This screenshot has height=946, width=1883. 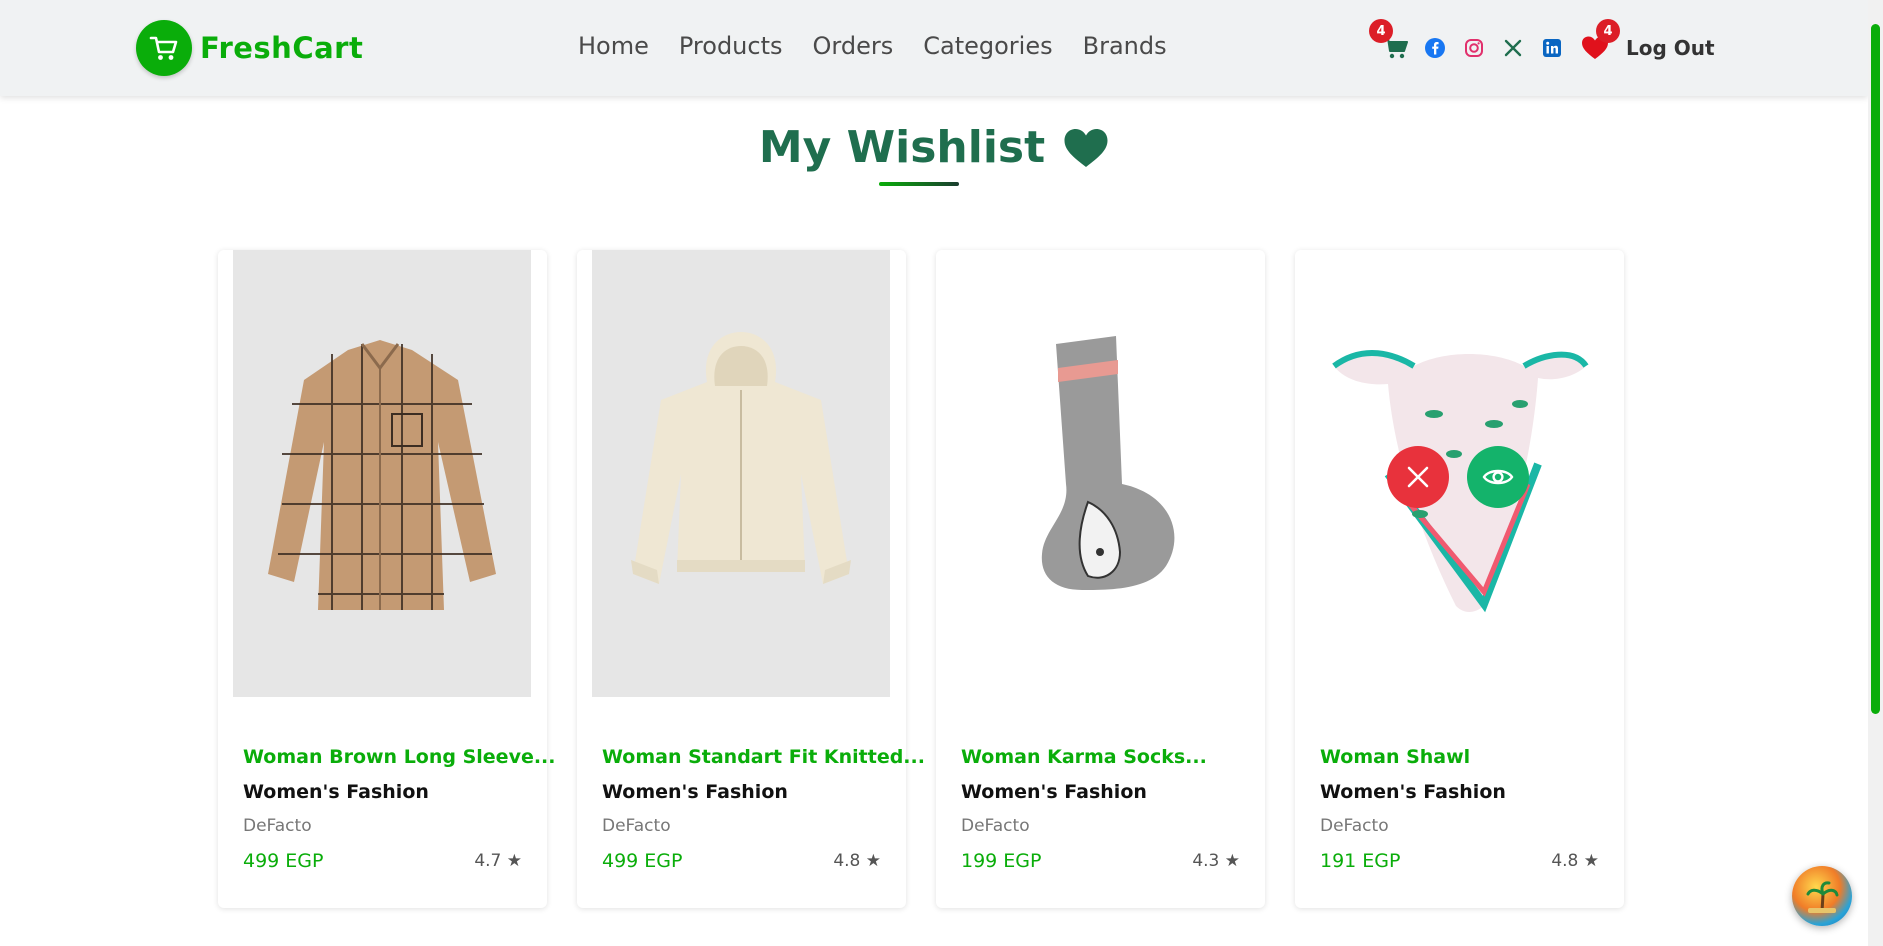 I want to click on instagram-link, so click(x=1474, y=48).